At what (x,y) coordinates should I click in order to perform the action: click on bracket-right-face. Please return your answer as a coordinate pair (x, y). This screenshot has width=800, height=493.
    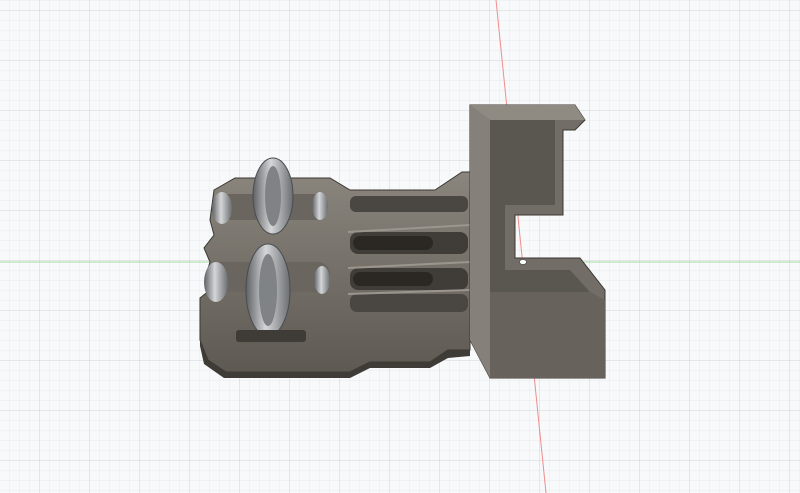
    Looking at the image, I should click on (547, 335).